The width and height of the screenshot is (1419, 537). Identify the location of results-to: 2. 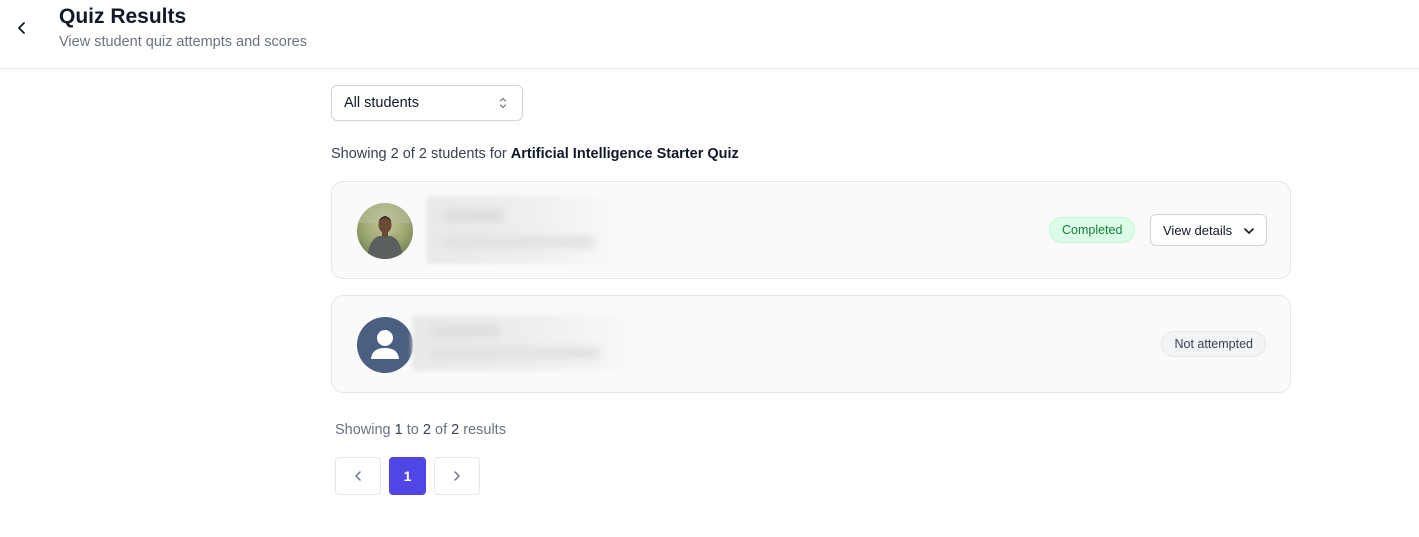
(426, 430).